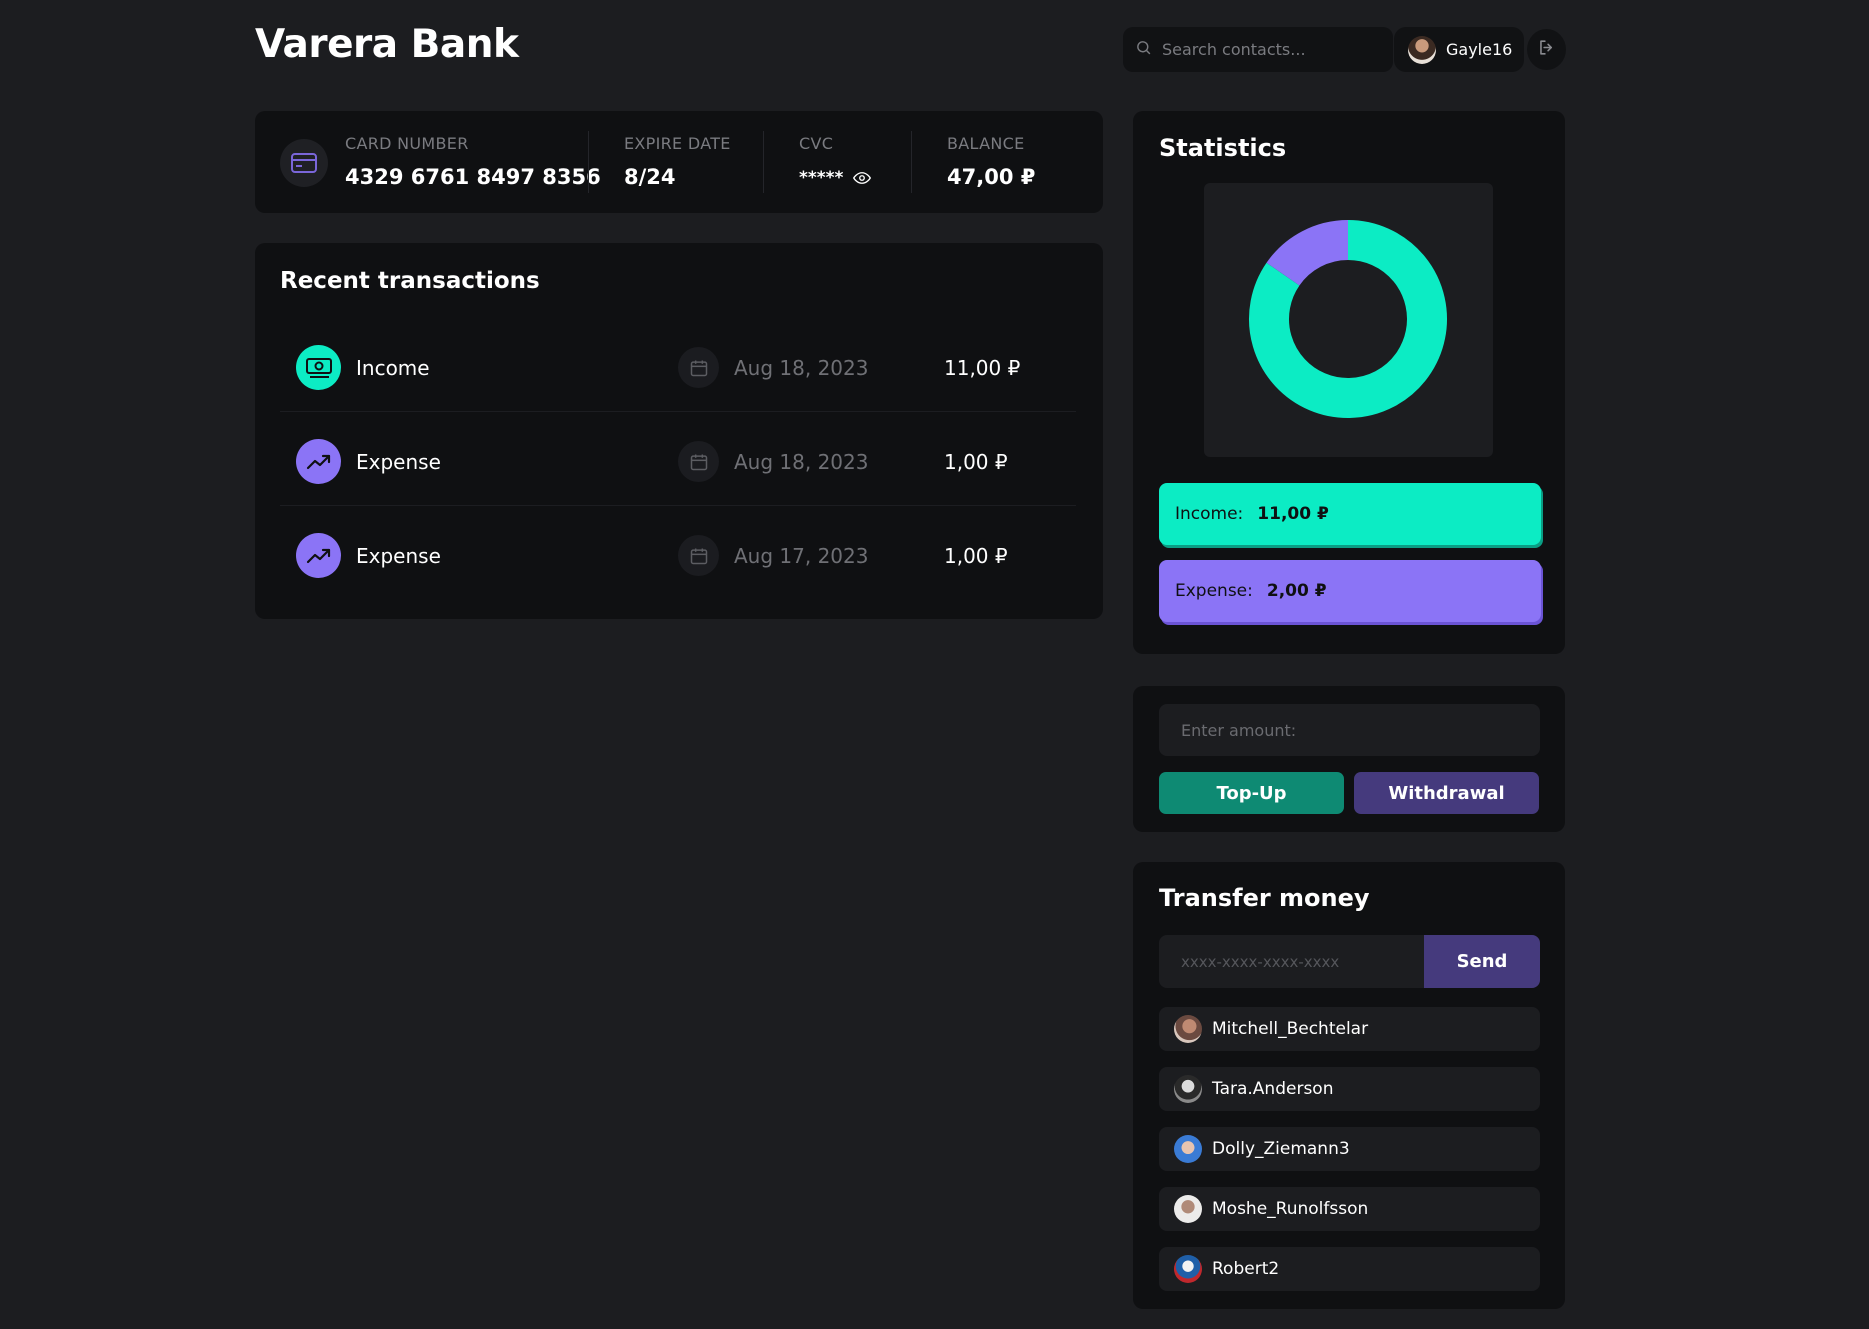  I want to click on contact-item: Robert2, so click(1349, 1269).